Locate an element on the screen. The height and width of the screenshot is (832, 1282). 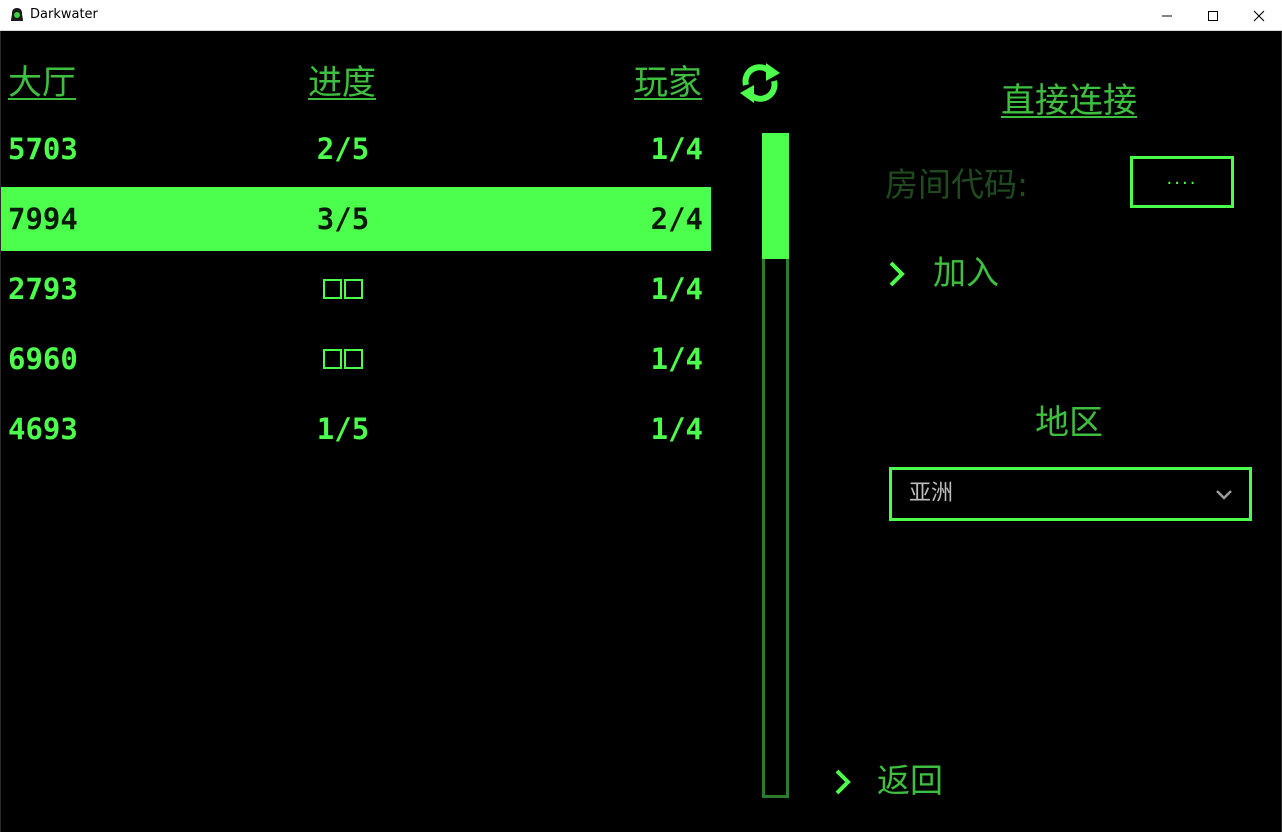
minimize-button is located at coordinates (1167, 15).